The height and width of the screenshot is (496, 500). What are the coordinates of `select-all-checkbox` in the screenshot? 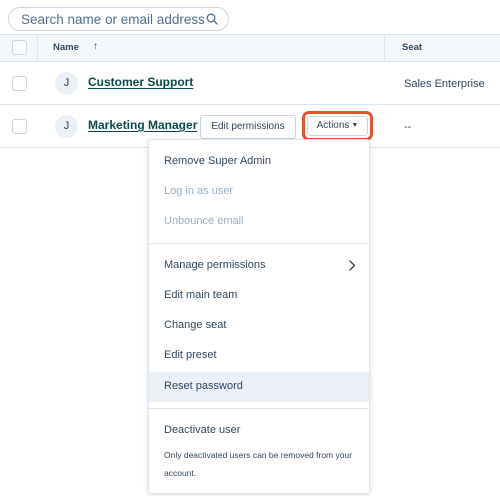 It's located at (19, 47).